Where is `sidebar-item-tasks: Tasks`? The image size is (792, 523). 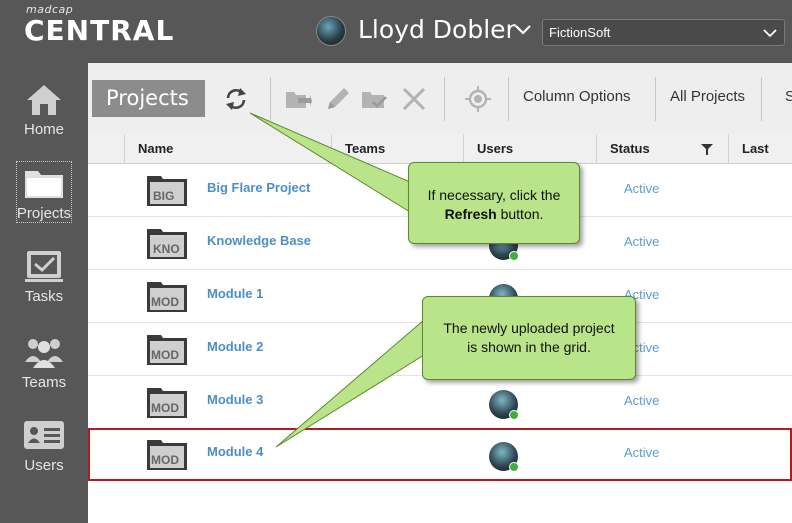 sidebar-item-tasks: Tasks is located at coordinates (44, 276).